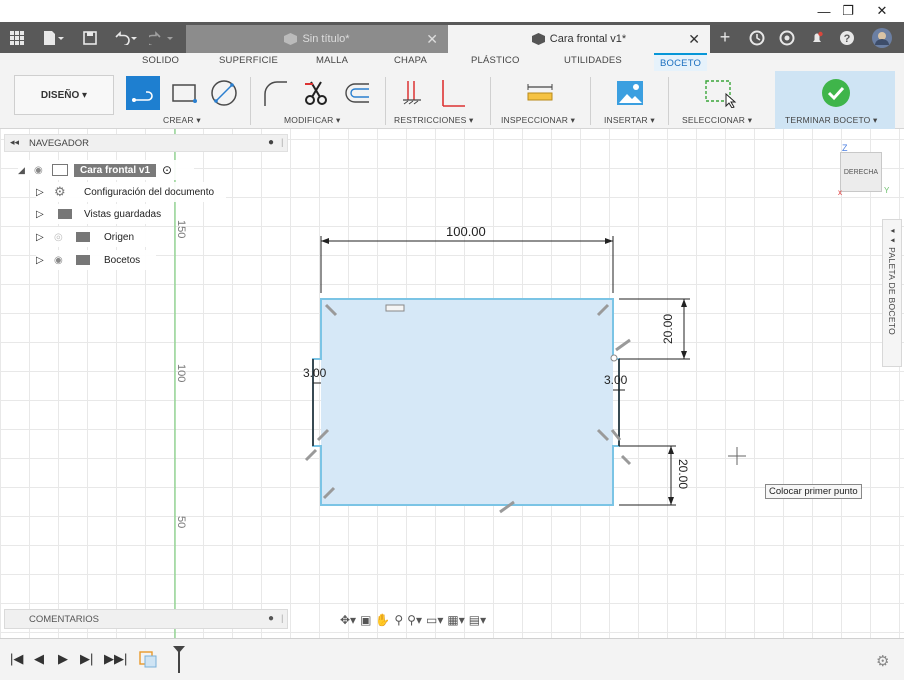  What do you see at coordinates (115, 659) in the screenshot?
I see `go-to-end-button: ▶▶|` at bounding box center [115, 659].